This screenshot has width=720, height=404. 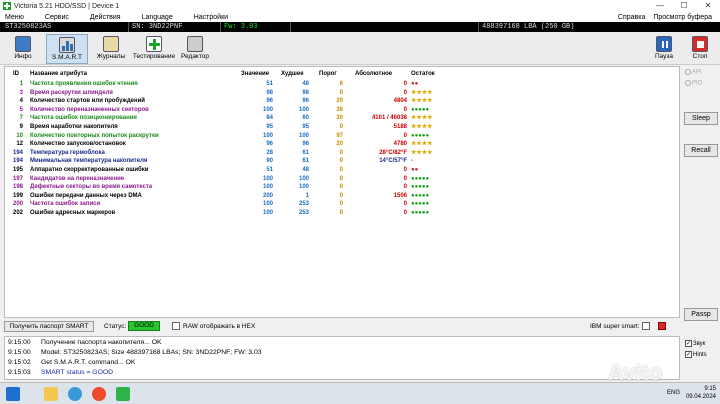 What do you see at coordinates (700, 49) in the screenshot?
I see `stop-button: Стоп` at bounding box center [700, 49].